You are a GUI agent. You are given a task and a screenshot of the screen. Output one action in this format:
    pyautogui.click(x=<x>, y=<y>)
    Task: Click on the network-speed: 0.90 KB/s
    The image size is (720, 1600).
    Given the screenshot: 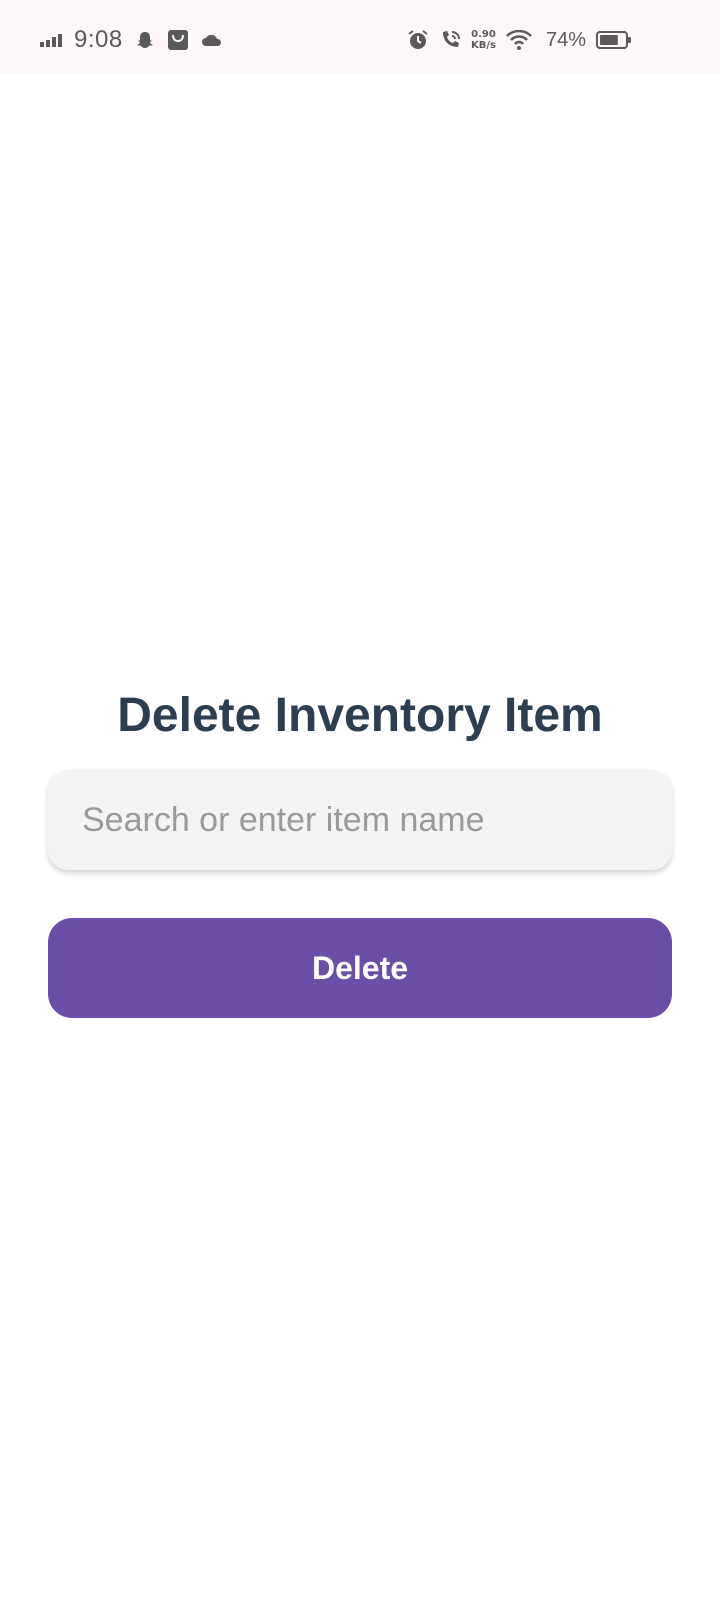 What is the action you would take?
    pyautogui.click(x=483, y=40)
    